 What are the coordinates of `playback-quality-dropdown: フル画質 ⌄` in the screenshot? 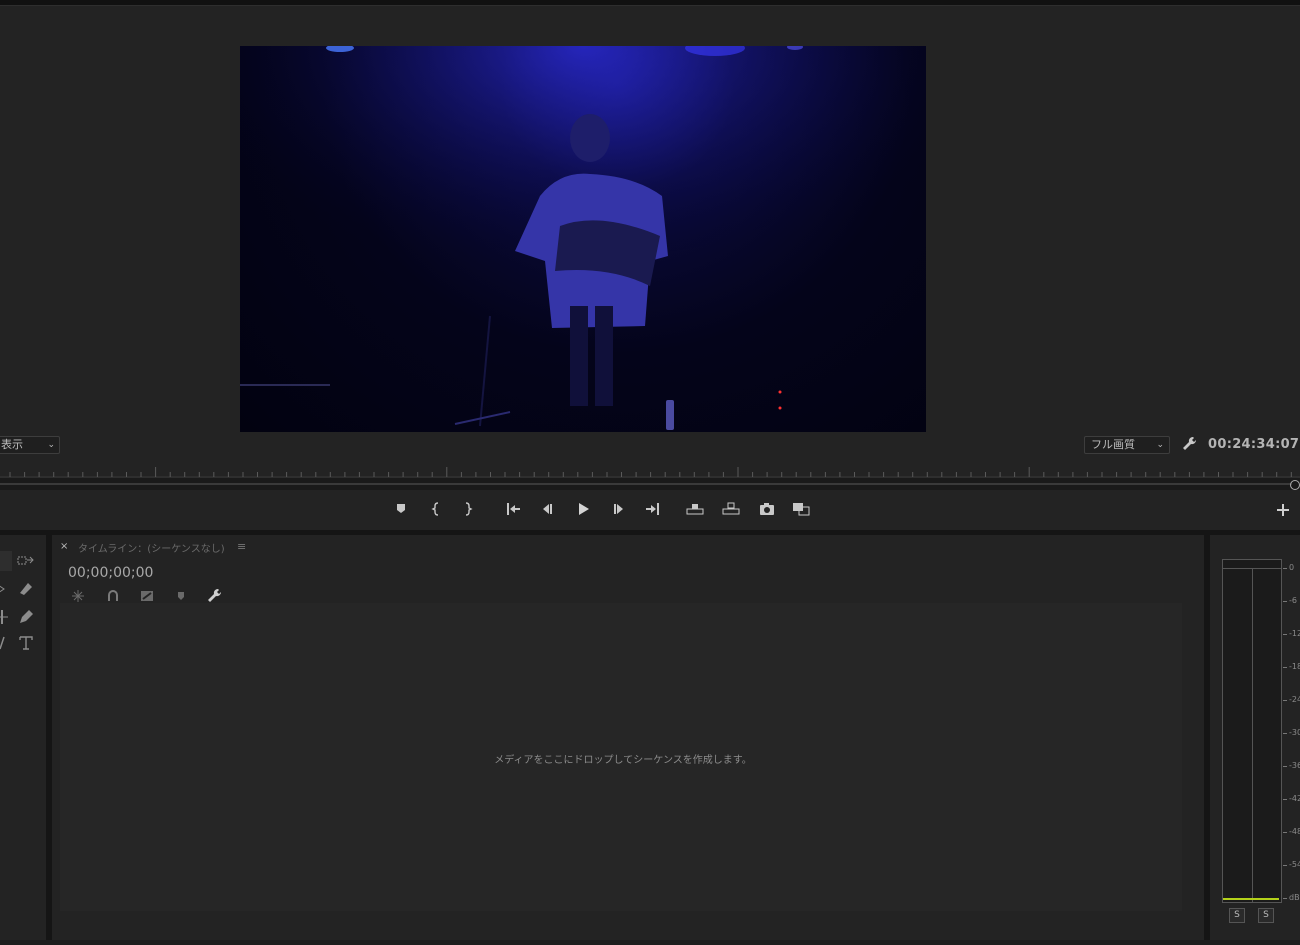 It's located at (1127, 445).